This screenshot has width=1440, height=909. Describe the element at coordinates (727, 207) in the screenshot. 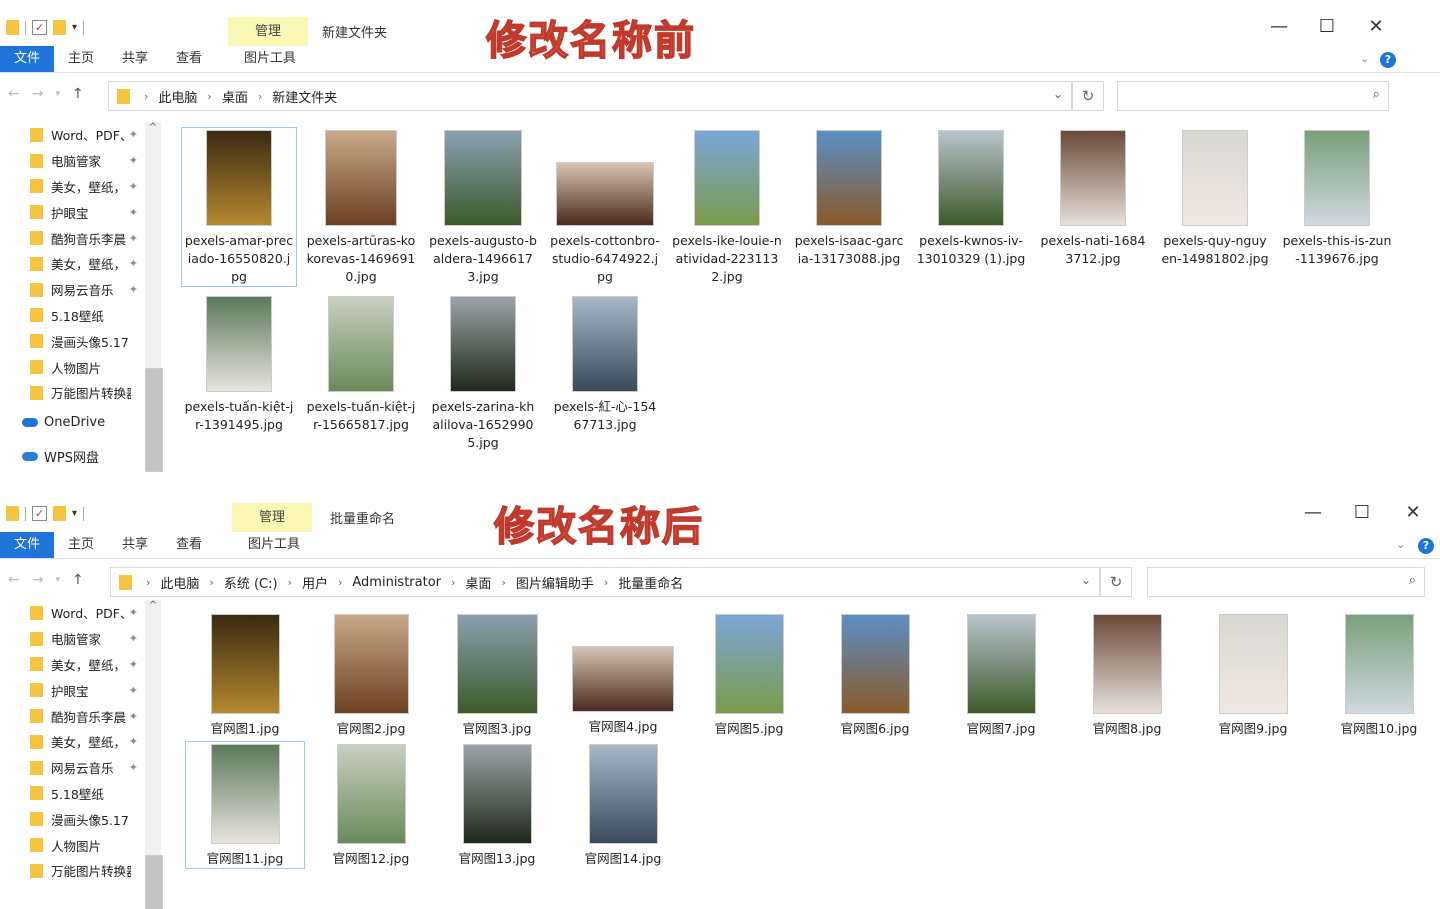

I see `file-item: pexels-ike-louie-natividad-2231132.jpg` at that location.